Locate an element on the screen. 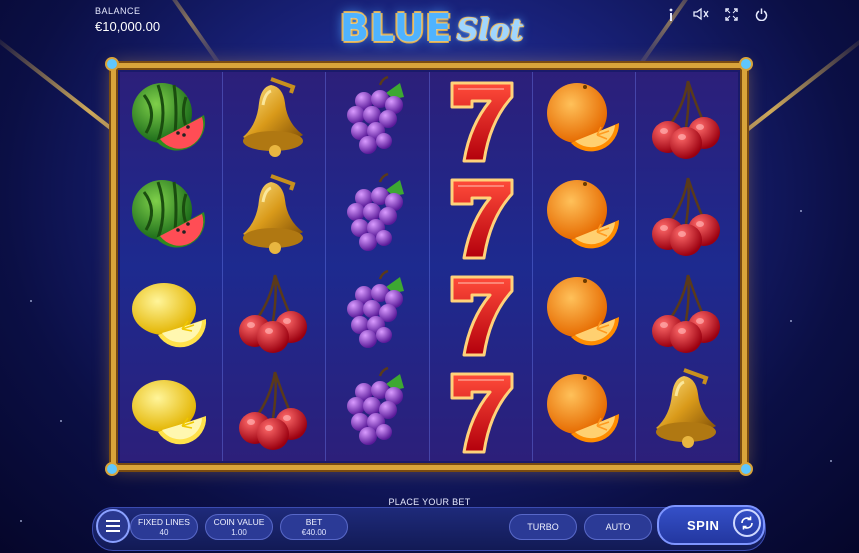 Image resolution: width=859 pixels, height=553 pixels. spin-arrows-icon is located at coordinates (747, 523).